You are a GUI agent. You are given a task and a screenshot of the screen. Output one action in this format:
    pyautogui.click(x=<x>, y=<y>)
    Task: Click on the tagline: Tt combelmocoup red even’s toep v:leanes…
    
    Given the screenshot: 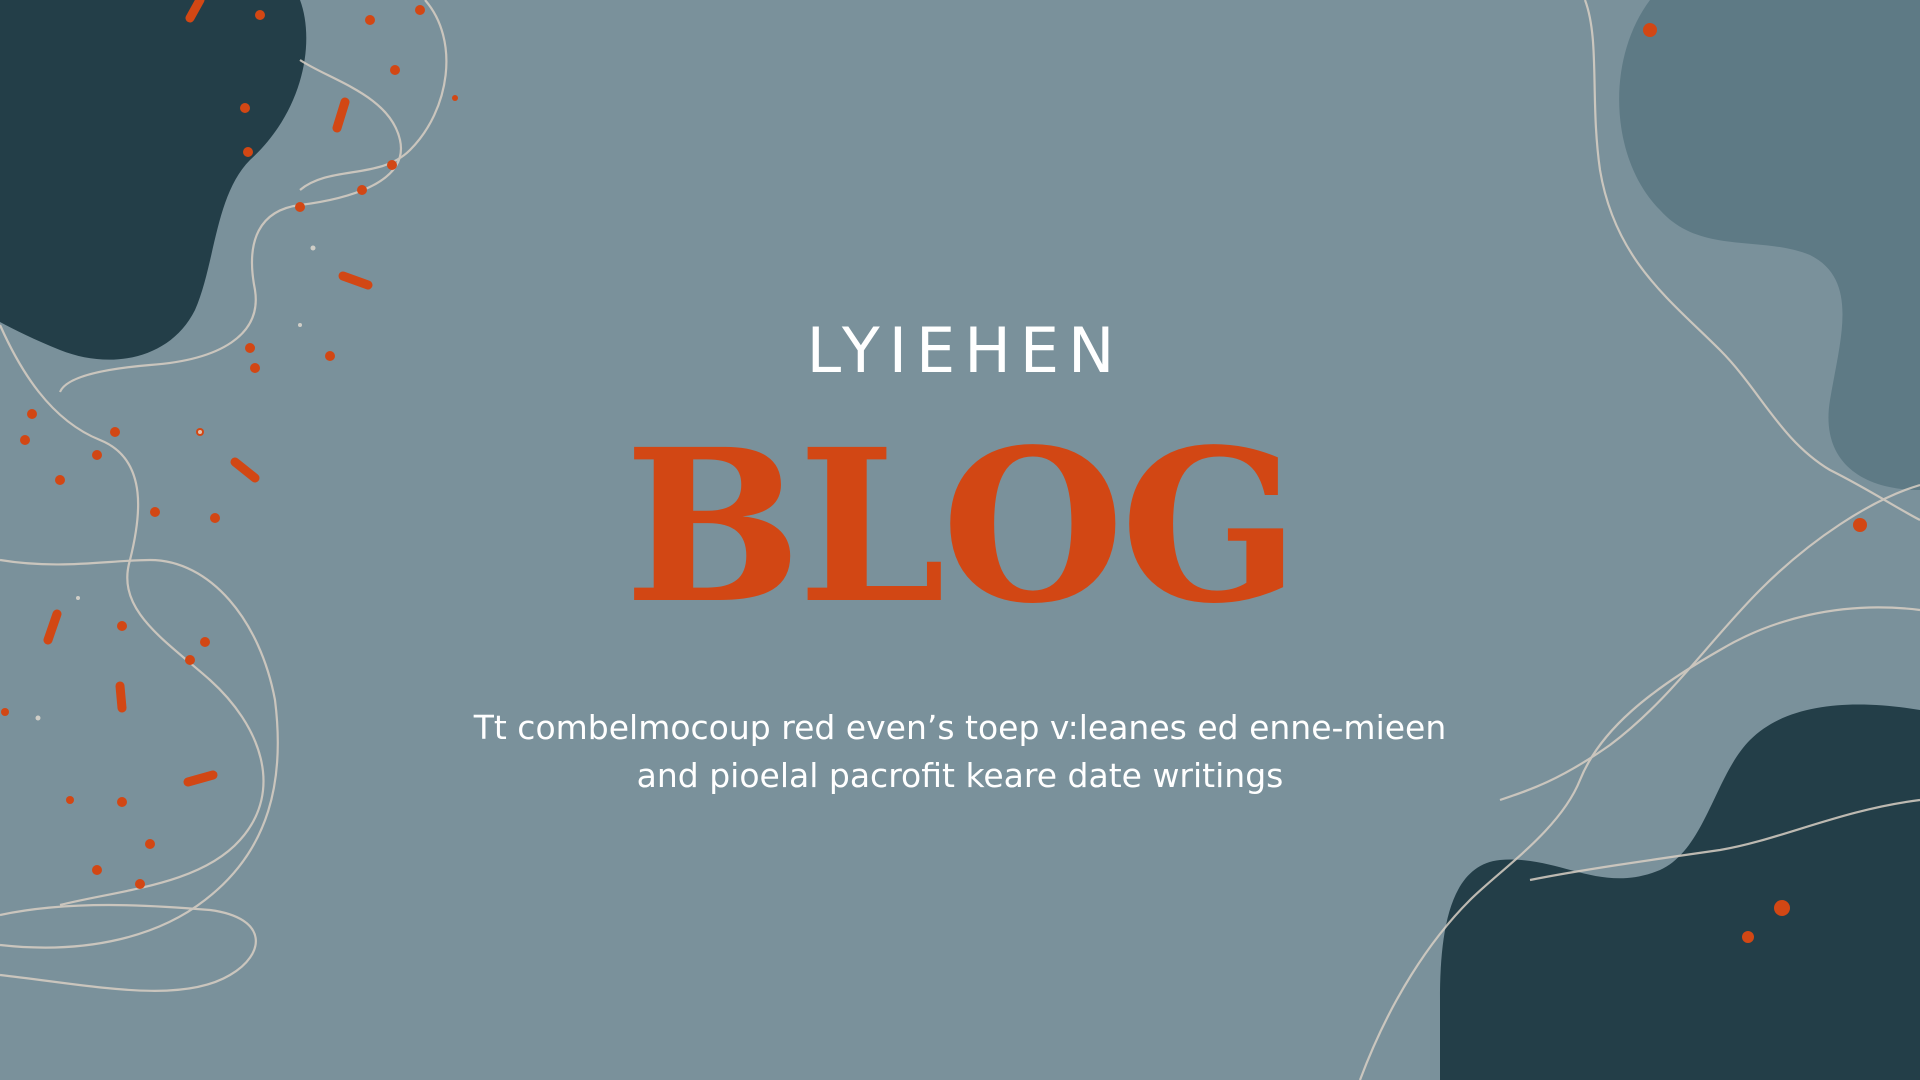 What is the action you would take?
    pyautogui.click(x=960, y=752)
    